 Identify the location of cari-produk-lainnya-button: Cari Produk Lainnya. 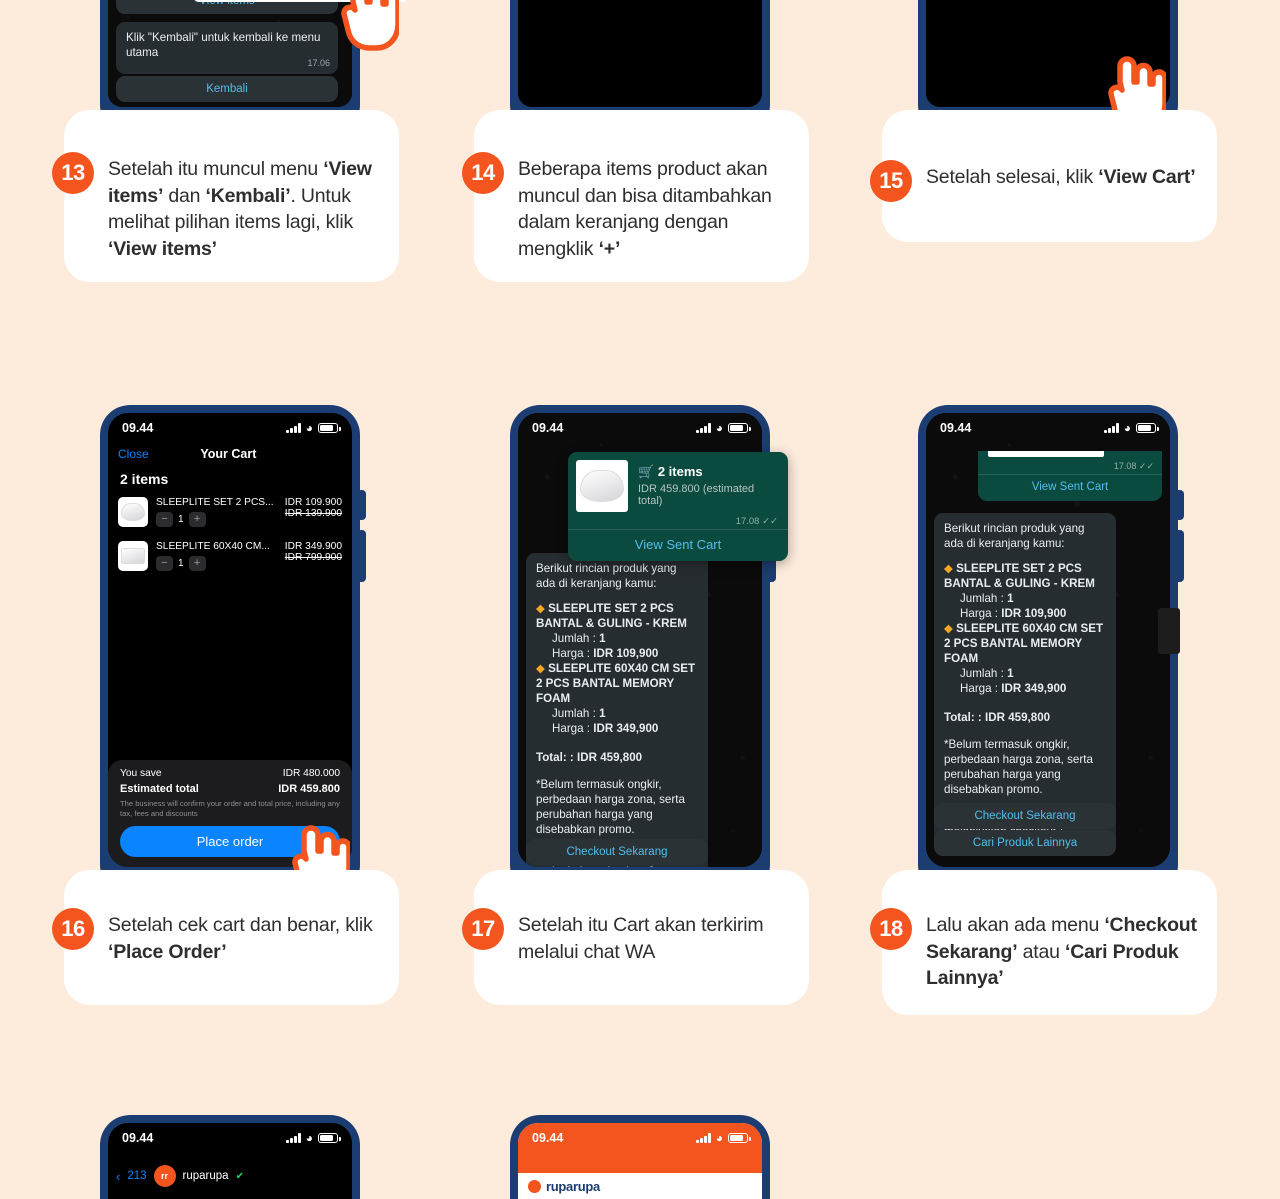
(1025, 843).